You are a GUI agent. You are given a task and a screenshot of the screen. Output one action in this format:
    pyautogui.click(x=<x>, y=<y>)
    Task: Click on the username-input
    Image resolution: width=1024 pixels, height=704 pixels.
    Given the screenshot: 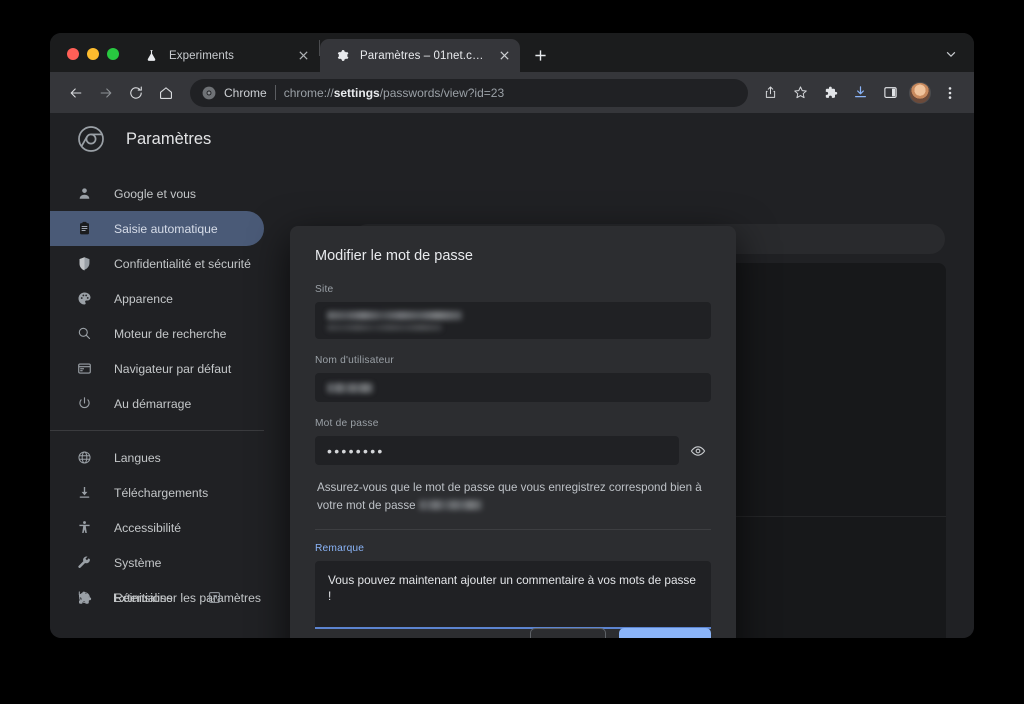 What is the action you would take?
    pyautogui.click(x=513, y=387)
    